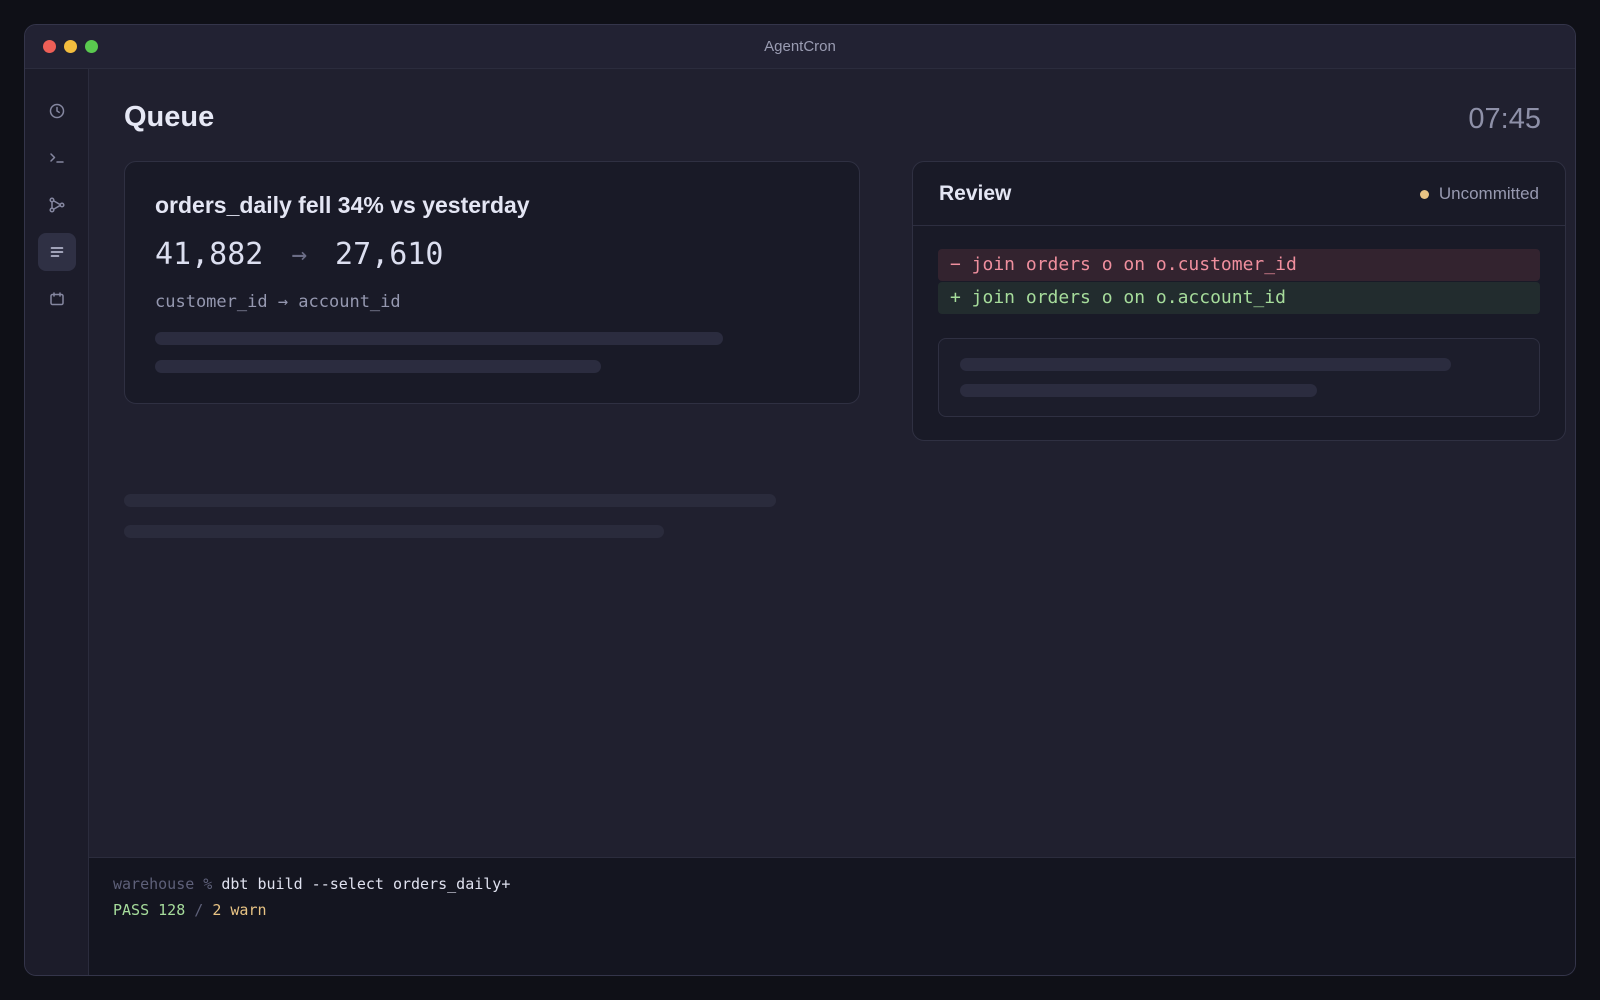  I want to click on status-badge: Uncommitted, so click(1479, 194).